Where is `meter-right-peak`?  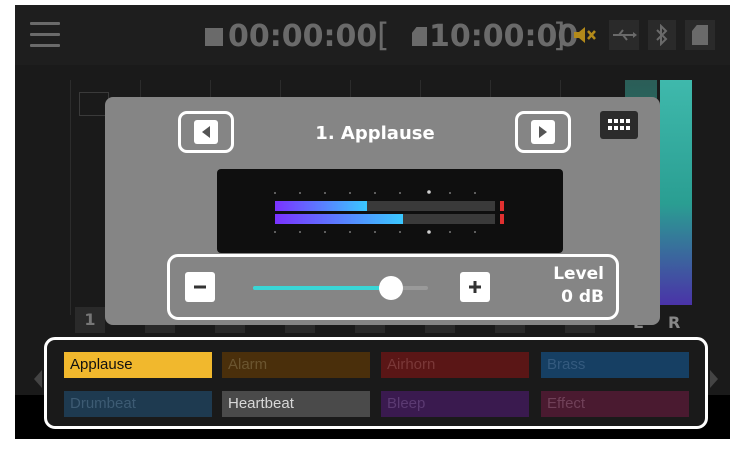
meter-right-peak is located at coordinates (502, 219).